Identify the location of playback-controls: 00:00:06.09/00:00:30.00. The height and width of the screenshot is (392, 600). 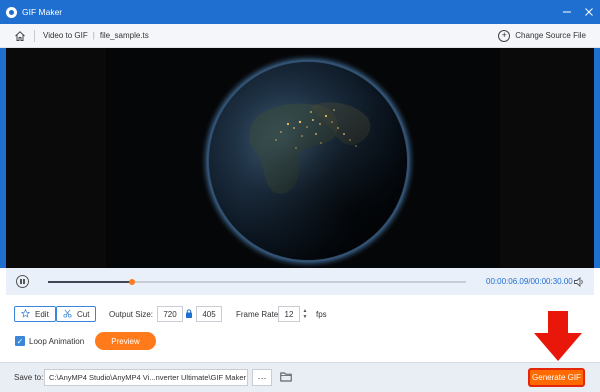
(300, 281).